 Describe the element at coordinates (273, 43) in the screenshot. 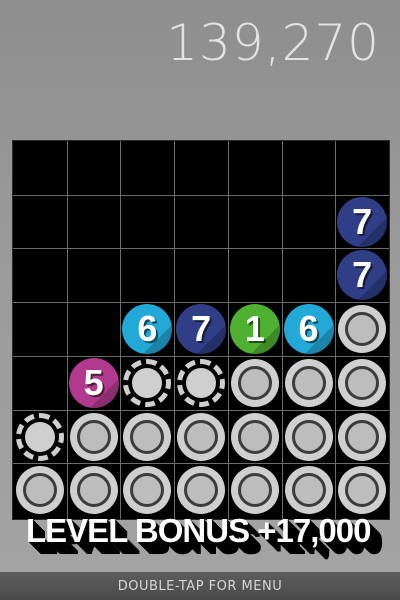

I see `score-display: 139,270` at that location.